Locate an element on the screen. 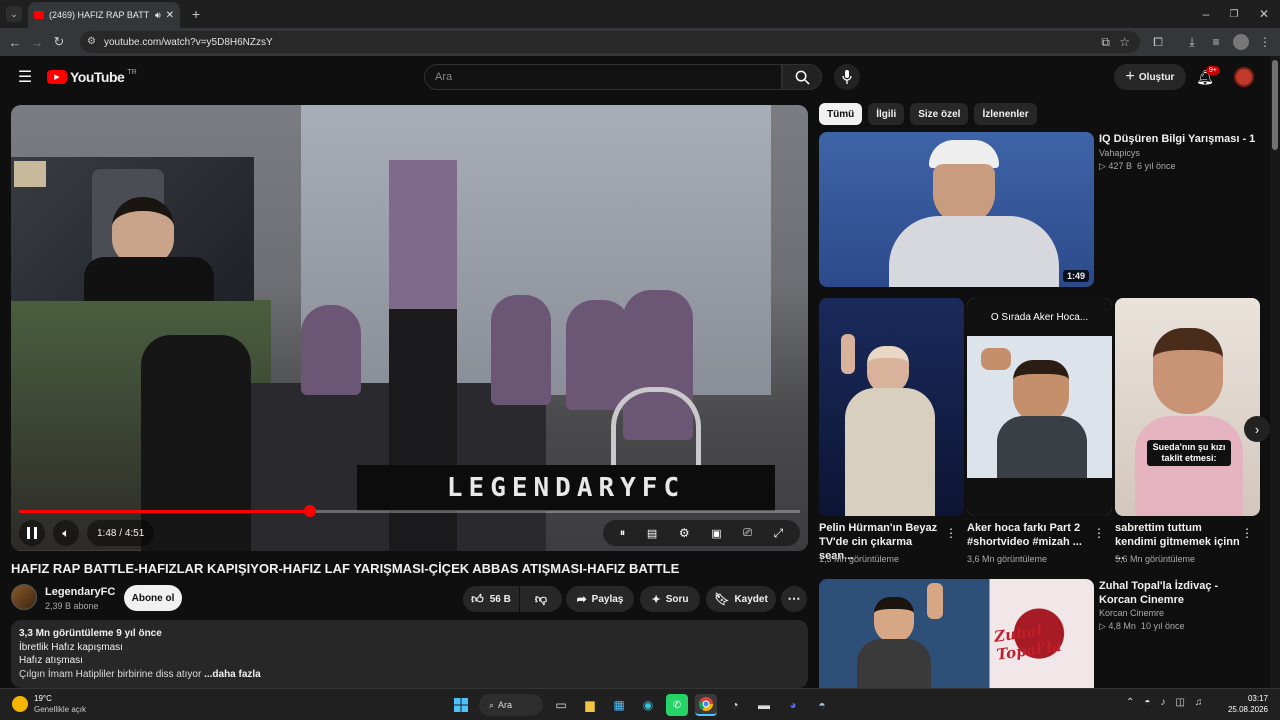 The height and width of the screenshot is (720, 1280). file-explorer-icon: ▆ is located at coordinates (590, 705).